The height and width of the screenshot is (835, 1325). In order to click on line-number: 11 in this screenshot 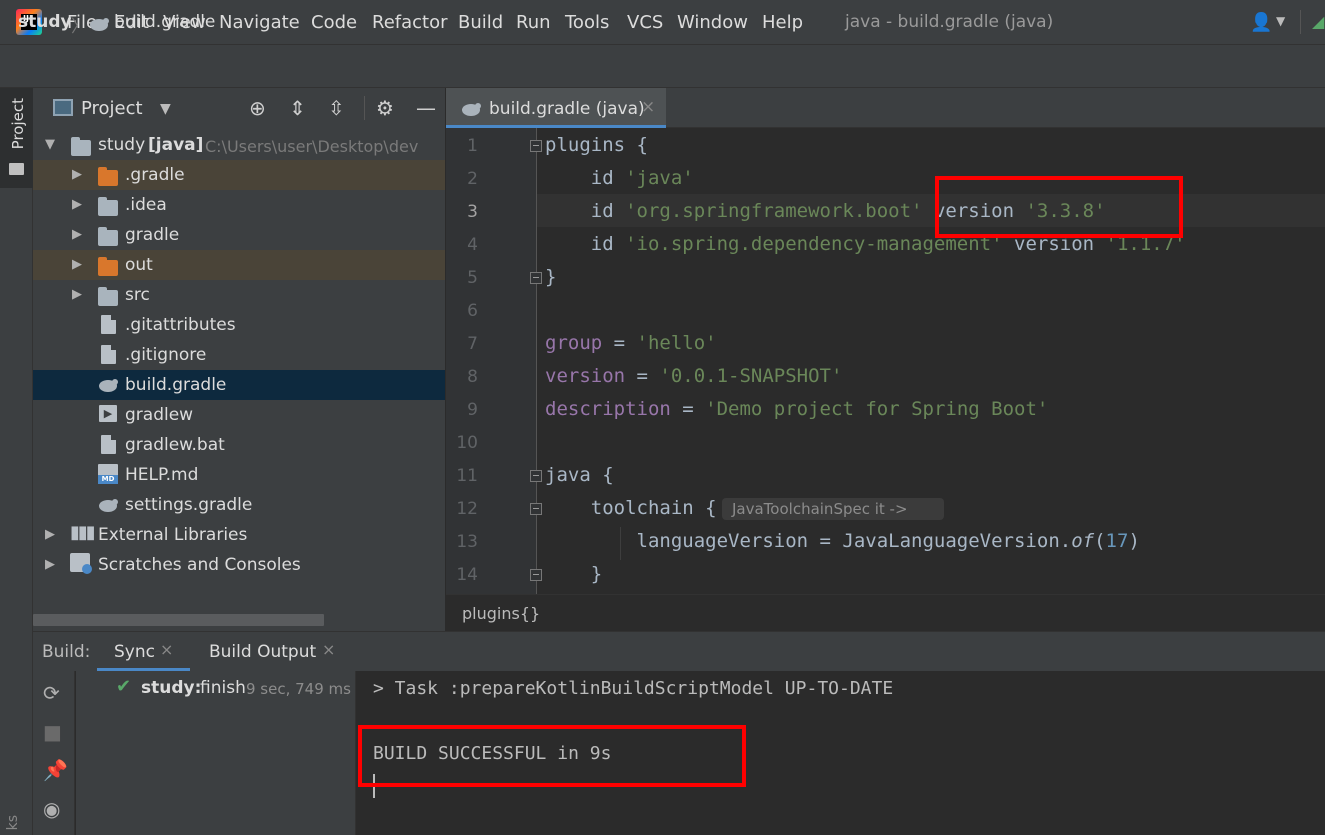, I will do `click(467, 476)`.